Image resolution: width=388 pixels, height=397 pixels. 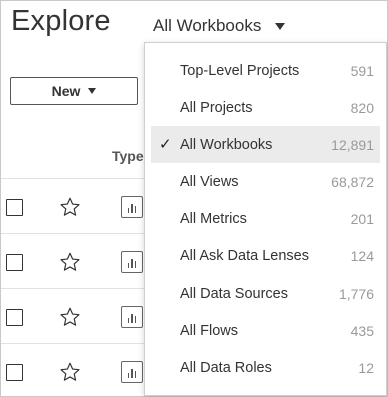 I want to click on menu-item-label: All Data Roles, so click(x=226, y=367).